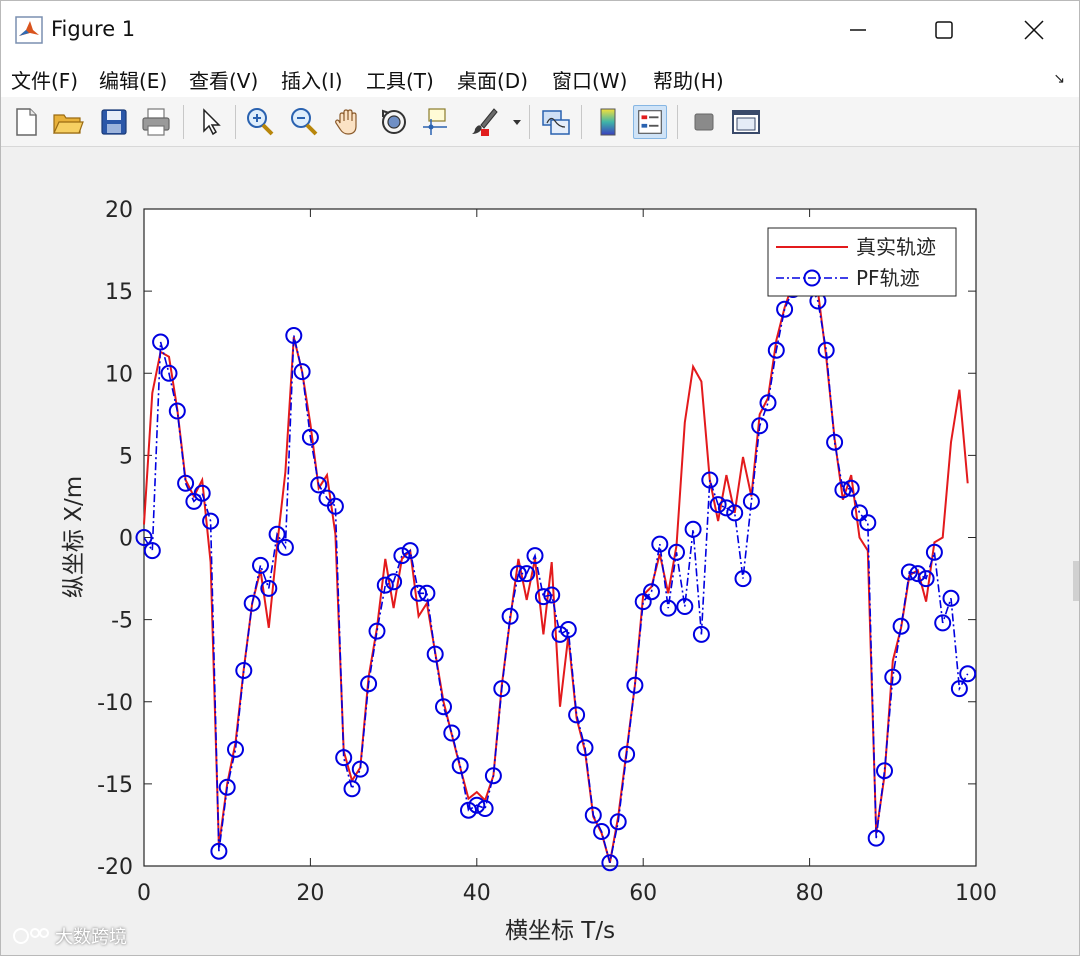 This screenshot has height=956, width=1080. I want to click on y-tick-label: 20, so click(119, 210).